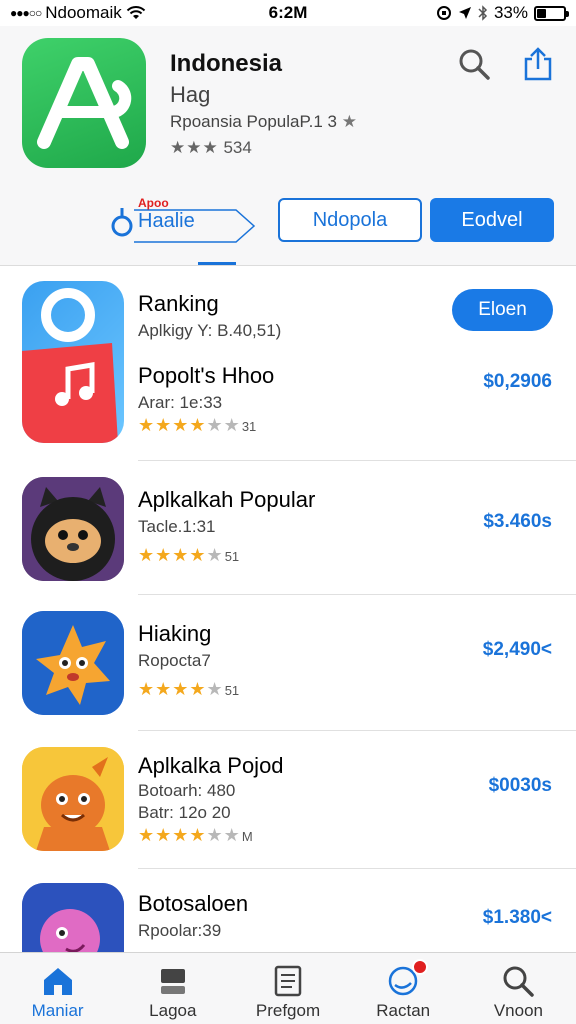 This screenshot has width=576, height=1024. Describe the element at coordinates (349, 121) in the screenshot. I see `category-star-icon: ★` at that location.